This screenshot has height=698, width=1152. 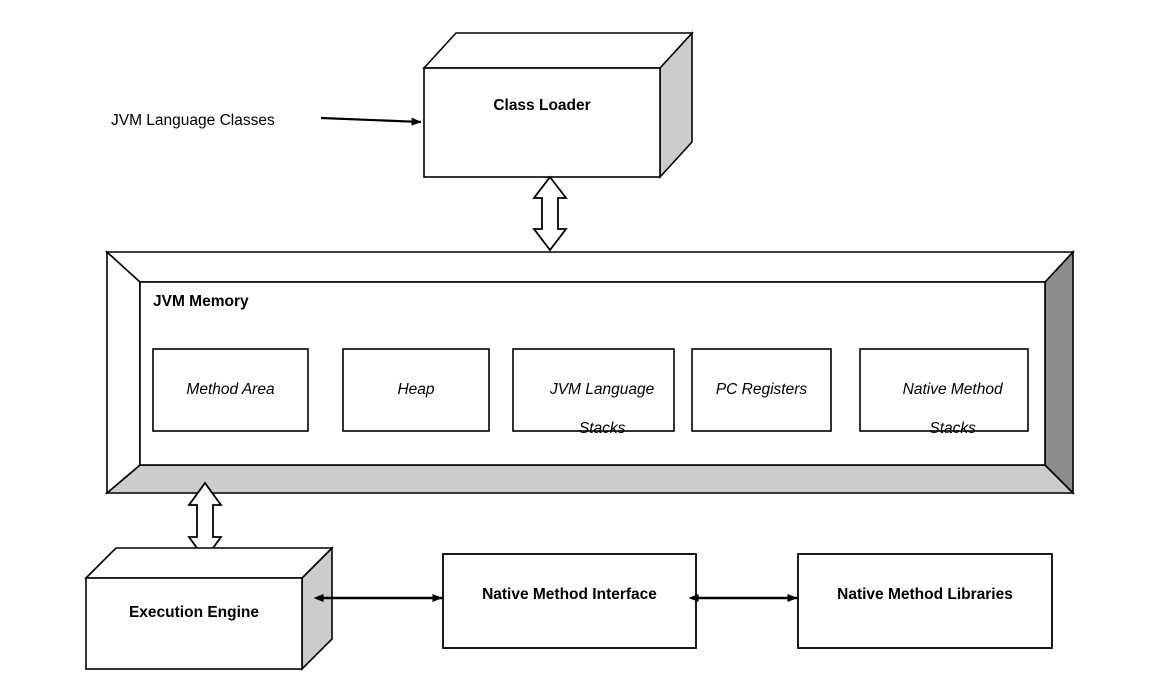 I want to click on jvm-language-classes-label: JVM Language Classes, so click(x=193, y=120).